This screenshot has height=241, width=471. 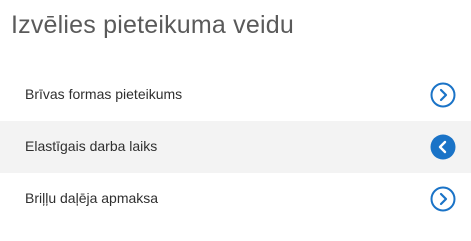 What do you see at coordinates (104, 94) in the screenshot?
I see `list-item-label: Brīvas formas pieteikums` at bounding box center [104, 94].